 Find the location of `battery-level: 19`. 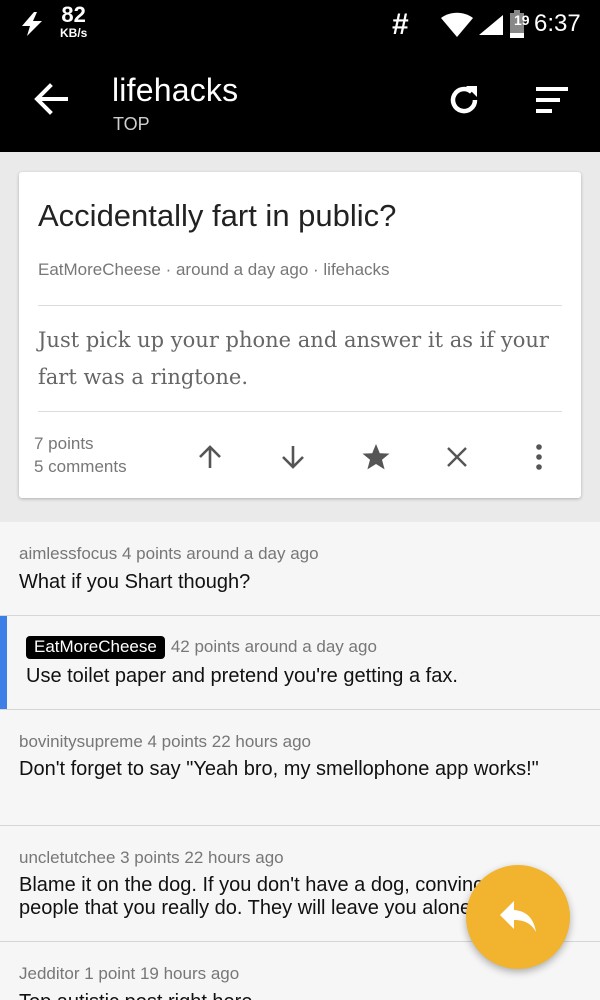

battery-level: 19 is located at coordinates (522, 20).